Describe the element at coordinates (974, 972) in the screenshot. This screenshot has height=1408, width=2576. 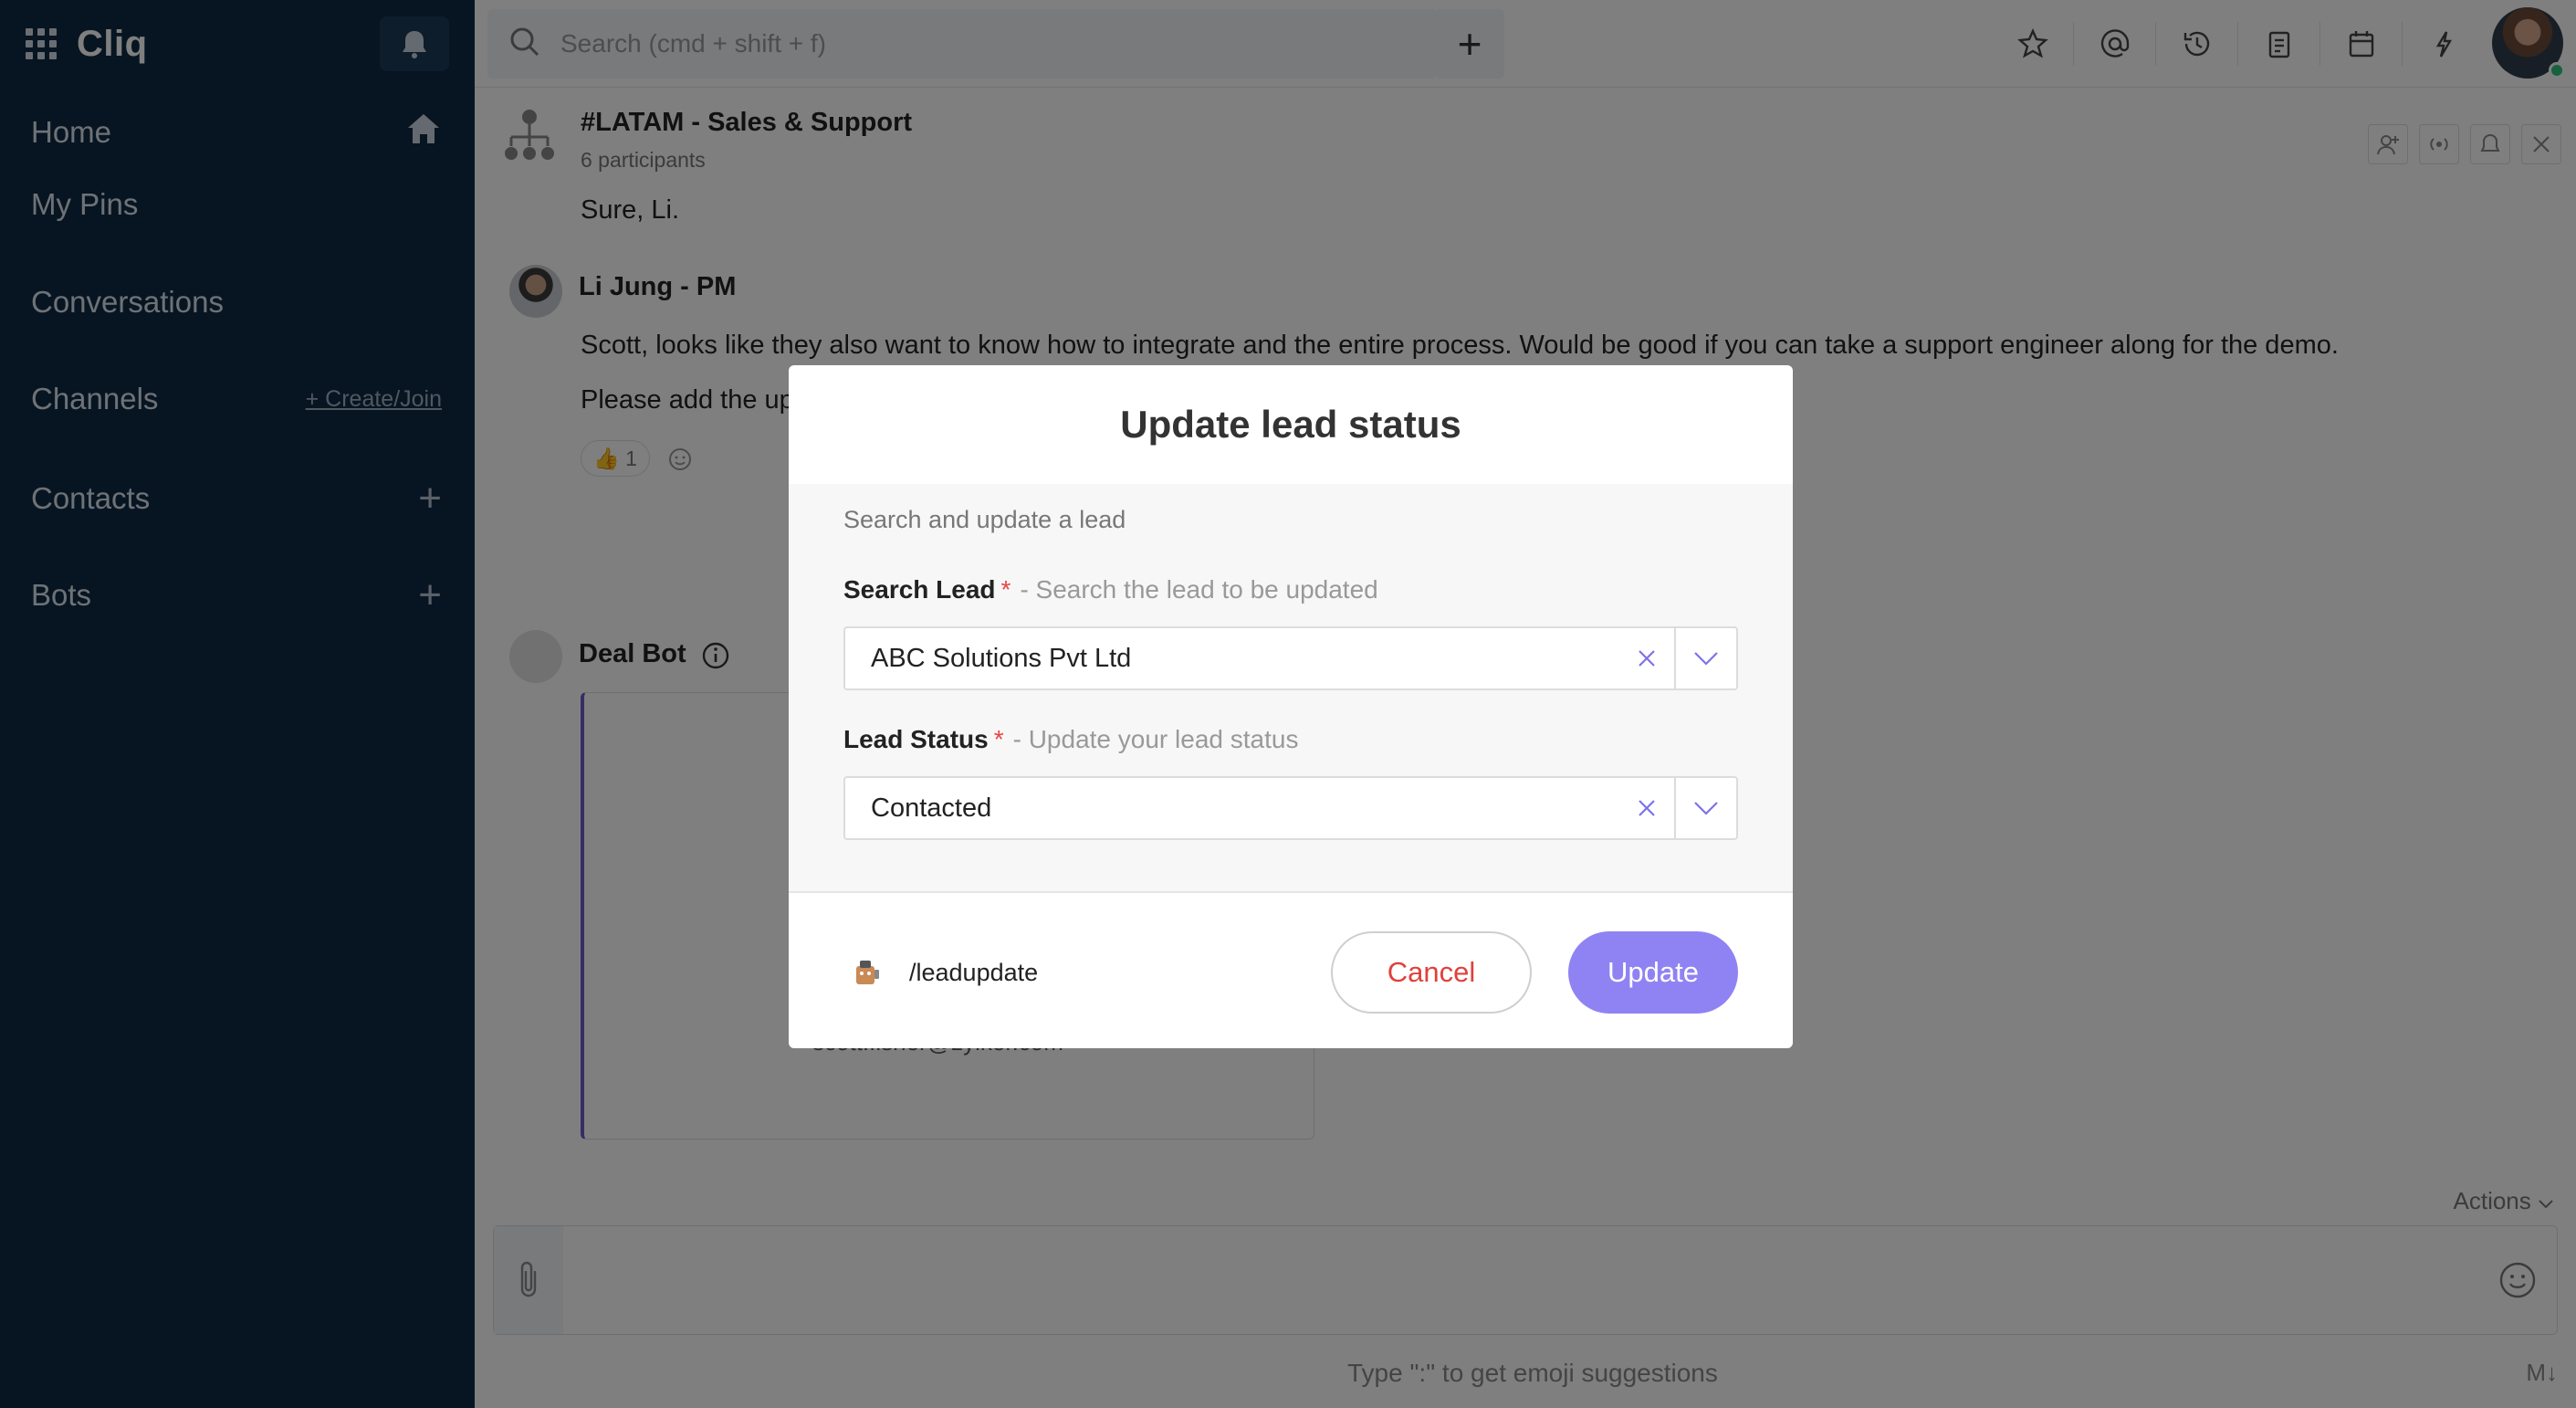
I see `command-name: /leadupdate` at that location.